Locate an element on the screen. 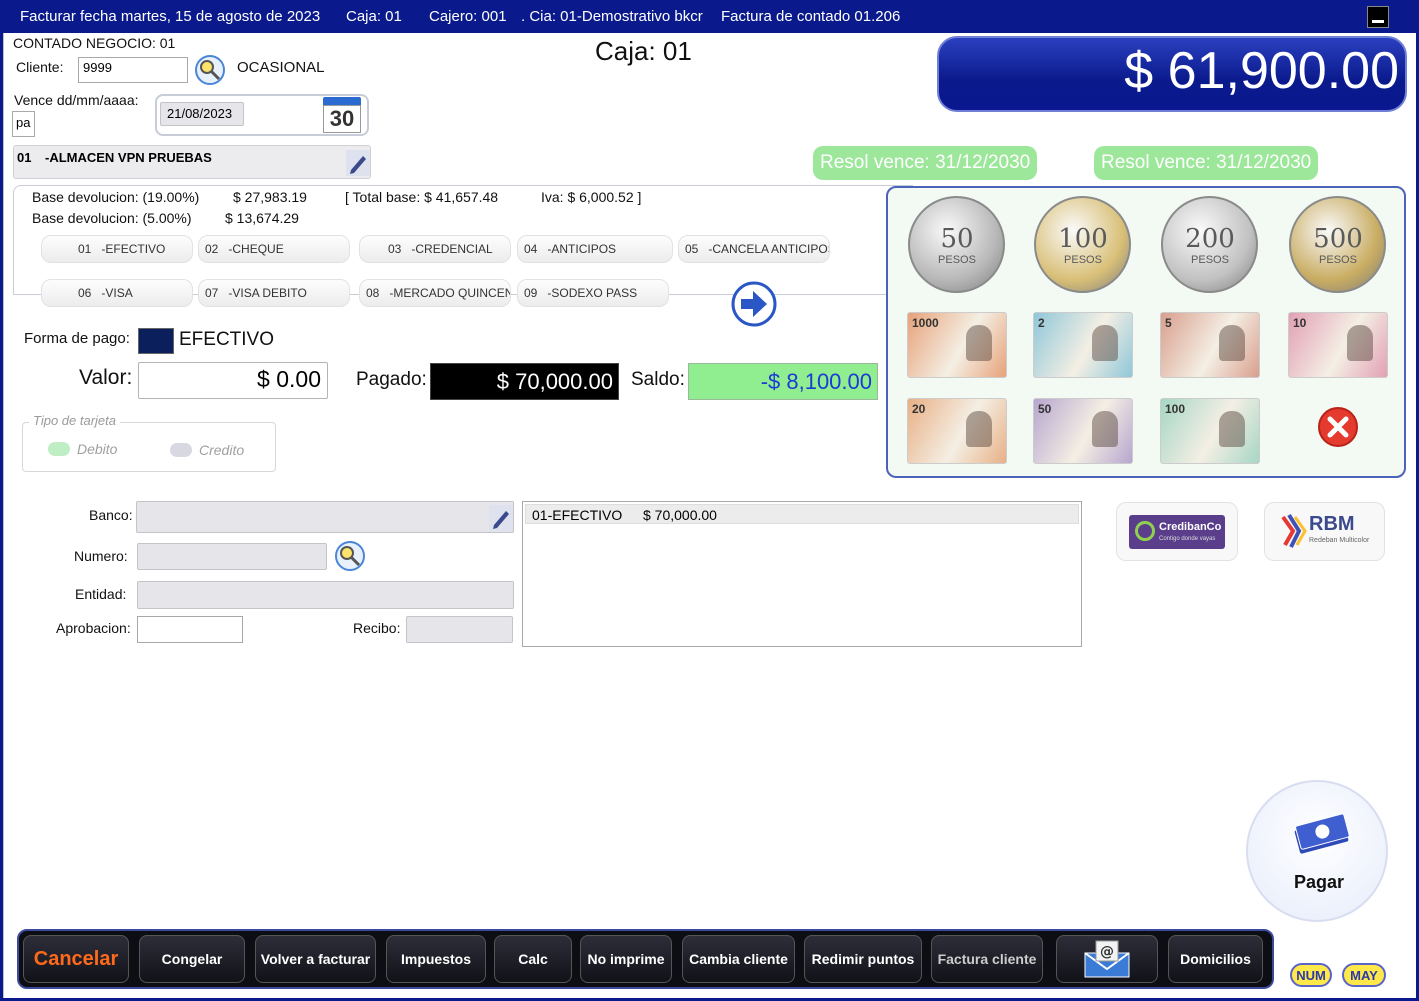 This screenshot has height=1001, width=1419. congelar-button: Congelar is located at coordinates (192, 959).